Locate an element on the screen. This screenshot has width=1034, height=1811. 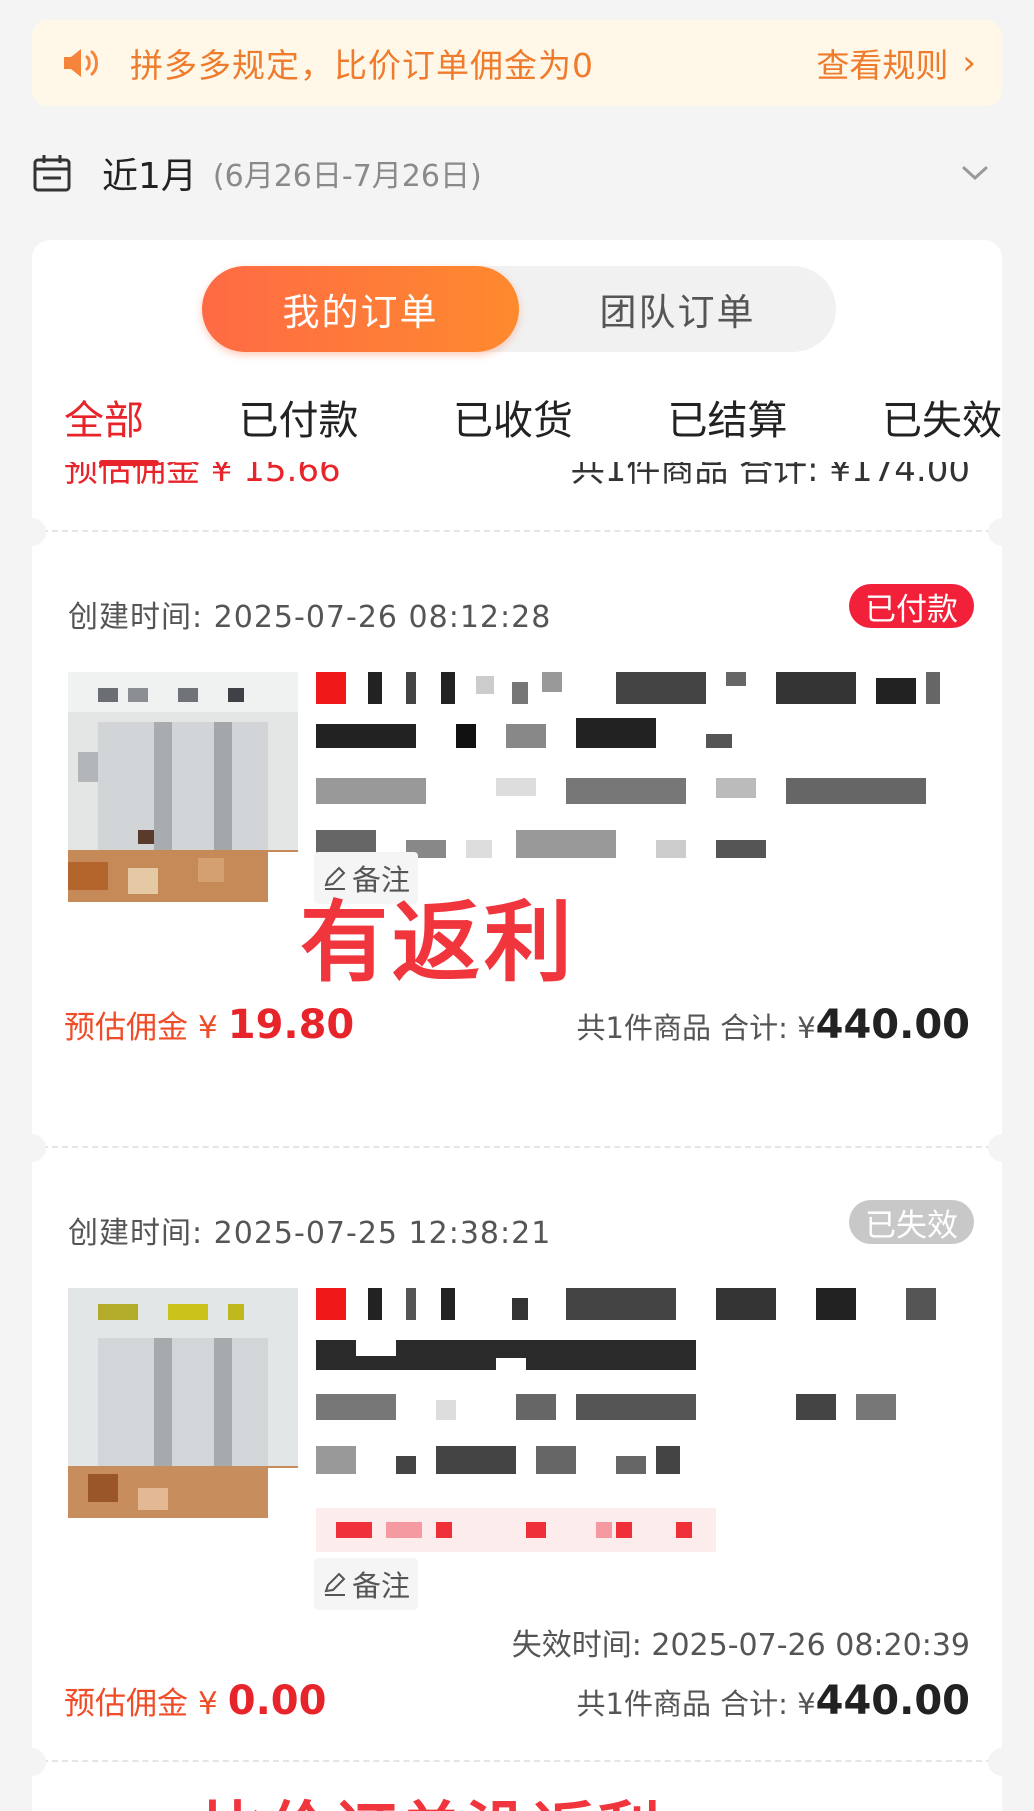
pencil-icon is located at coordinates (335, 1584).